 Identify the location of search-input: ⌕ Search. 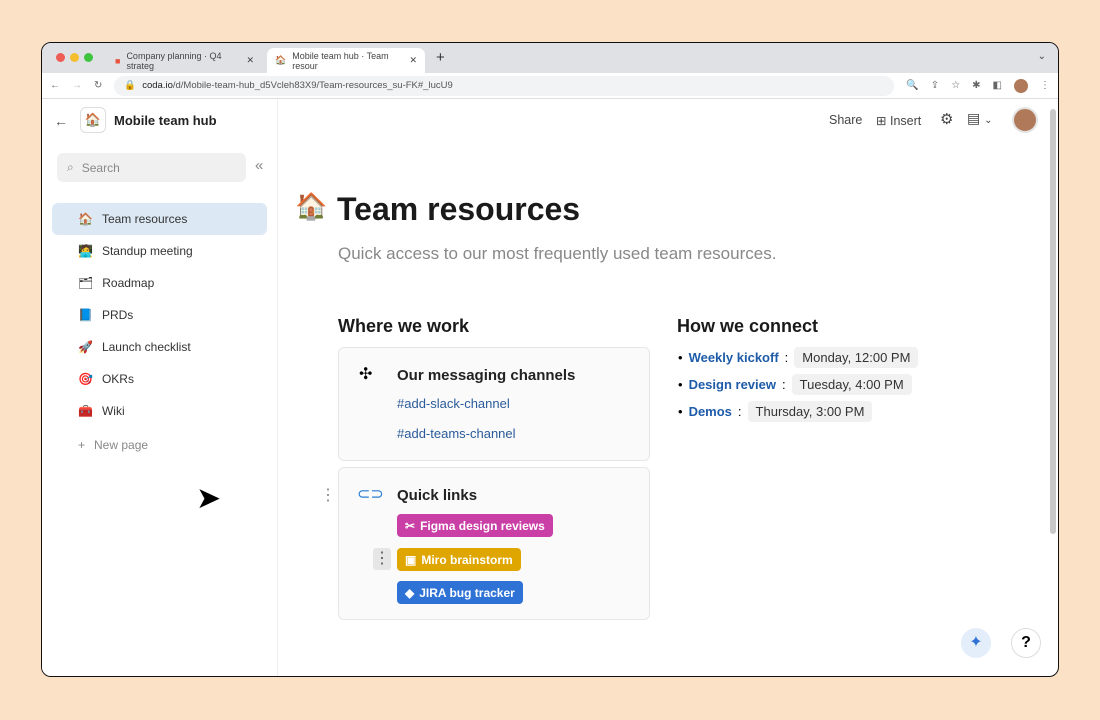
(151, 167).